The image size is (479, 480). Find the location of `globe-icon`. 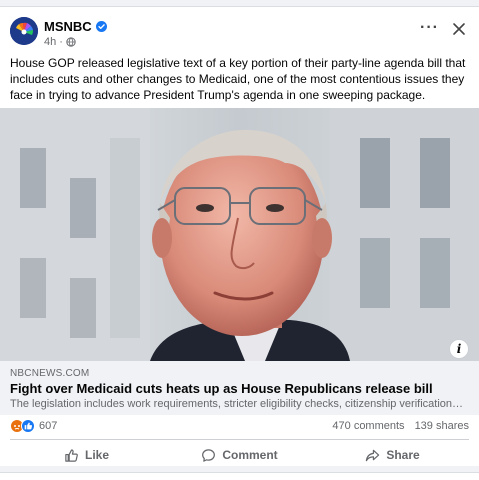

globe-icon is located at coordinates (71, 42).